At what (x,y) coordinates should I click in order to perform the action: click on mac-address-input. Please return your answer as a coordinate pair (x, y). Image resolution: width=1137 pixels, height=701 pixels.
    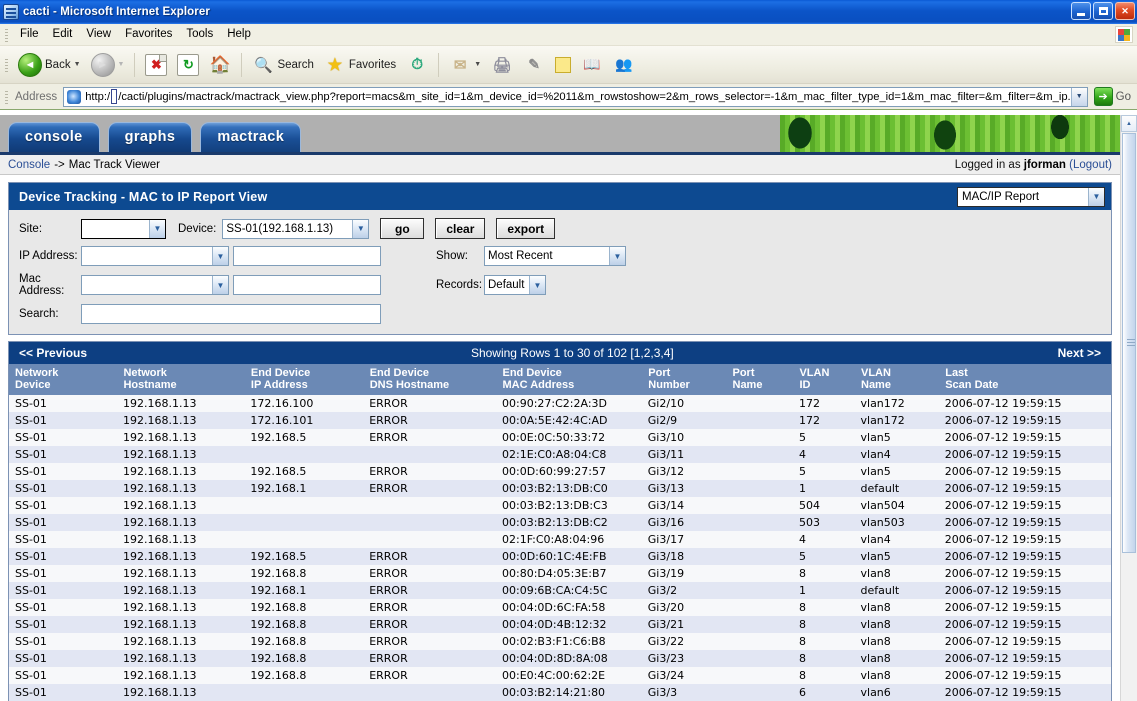
    Looking at the image, I should click on (307, 285).